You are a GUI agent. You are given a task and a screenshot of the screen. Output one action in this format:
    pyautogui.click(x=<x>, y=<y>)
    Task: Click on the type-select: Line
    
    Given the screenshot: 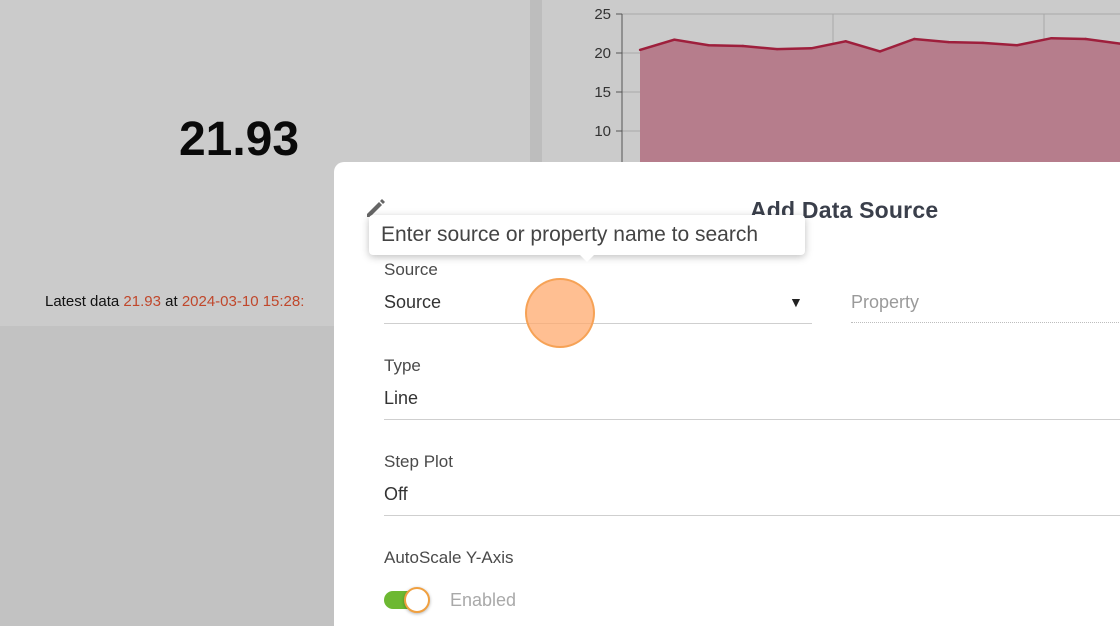 What is the action you would take?
    pyautogui.click(x=401, y=398)
    